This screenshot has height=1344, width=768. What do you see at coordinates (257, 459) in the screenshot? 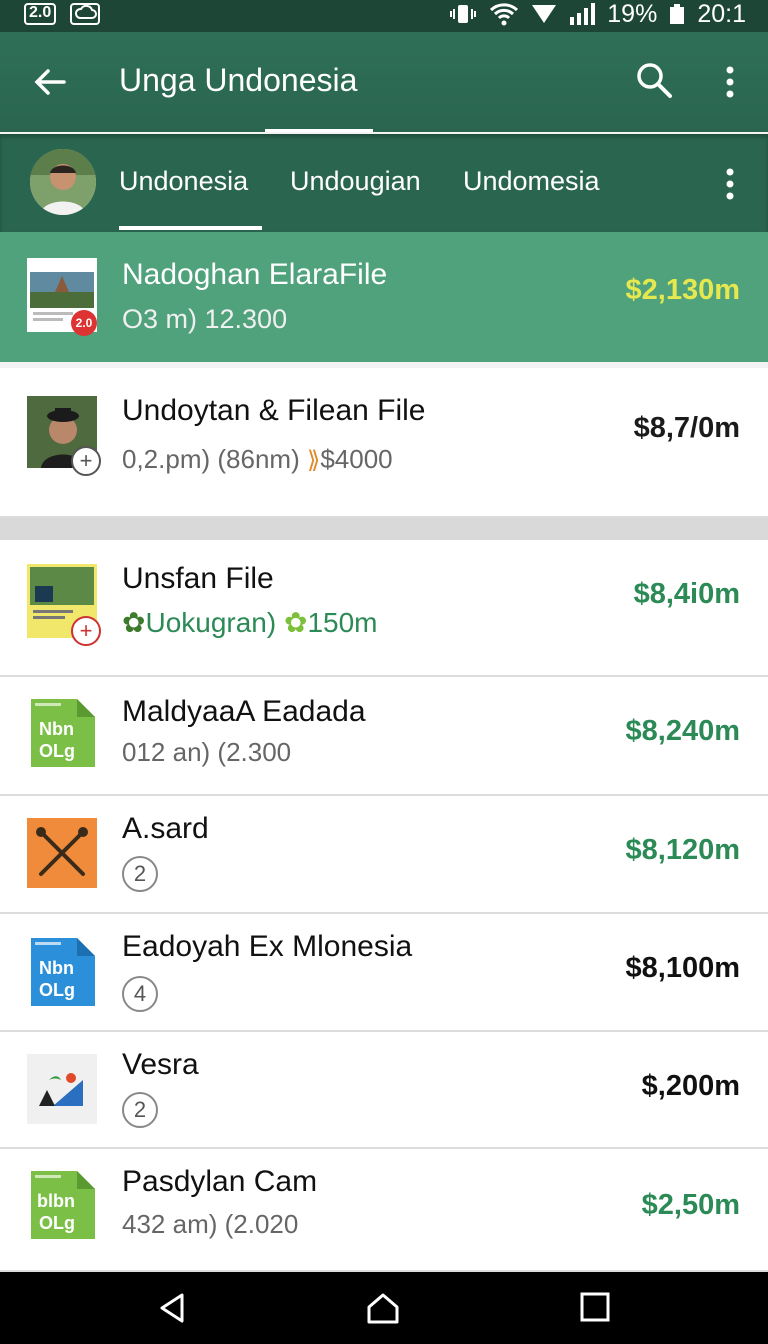
I see `row-subtitle: 0,2.pm) (86nm) ⟫$4000` at bounding box center [257, 459].